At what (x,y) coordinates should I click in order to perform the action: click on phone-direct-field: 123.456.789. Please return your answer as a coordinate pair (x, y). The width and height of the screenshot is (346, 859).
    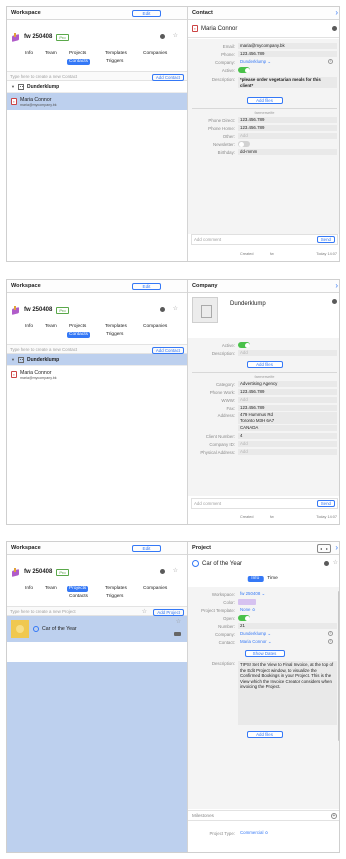
    Looking at the image, I should click on (287, 120).